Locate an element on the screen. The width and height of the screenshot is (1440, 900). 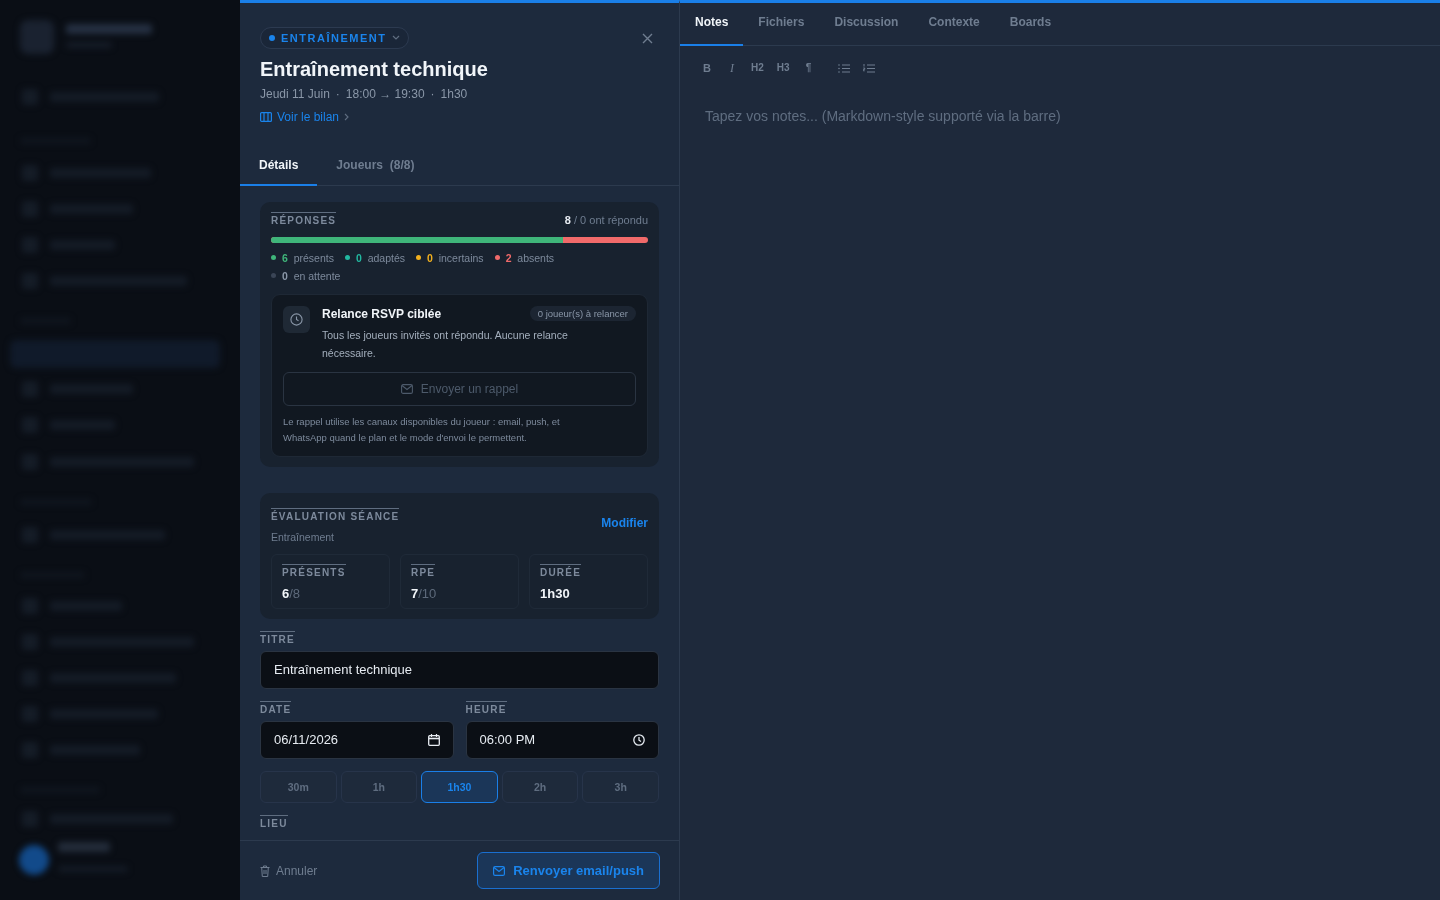
tab: Contexte is located at coordinates (954, 24).